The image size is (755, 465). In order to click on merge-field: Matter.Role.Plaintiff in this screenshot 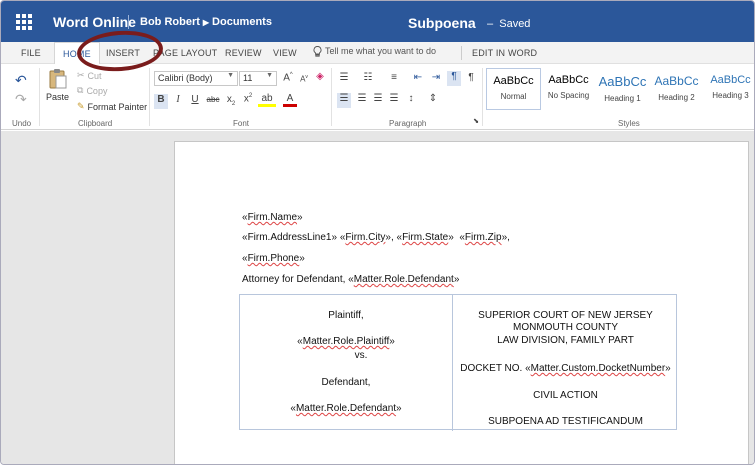, I will do `click(346, 341)`.